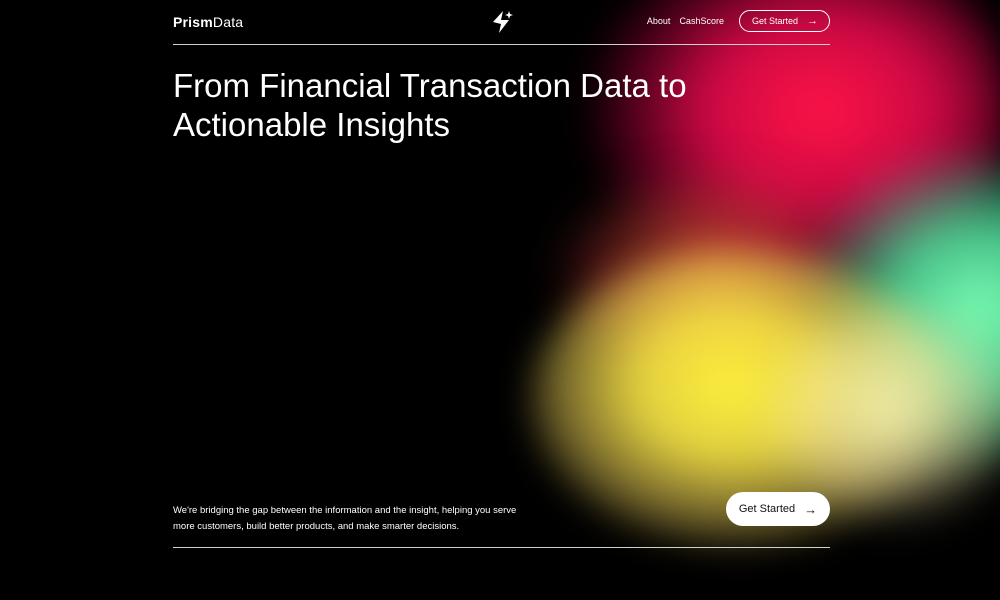 Image resolution: width=1000 pixels, height=600 pixels. Describe the element at coordinates (774, 21) in the screenshot. I see `header-get-started-label: Get Started` at that location.